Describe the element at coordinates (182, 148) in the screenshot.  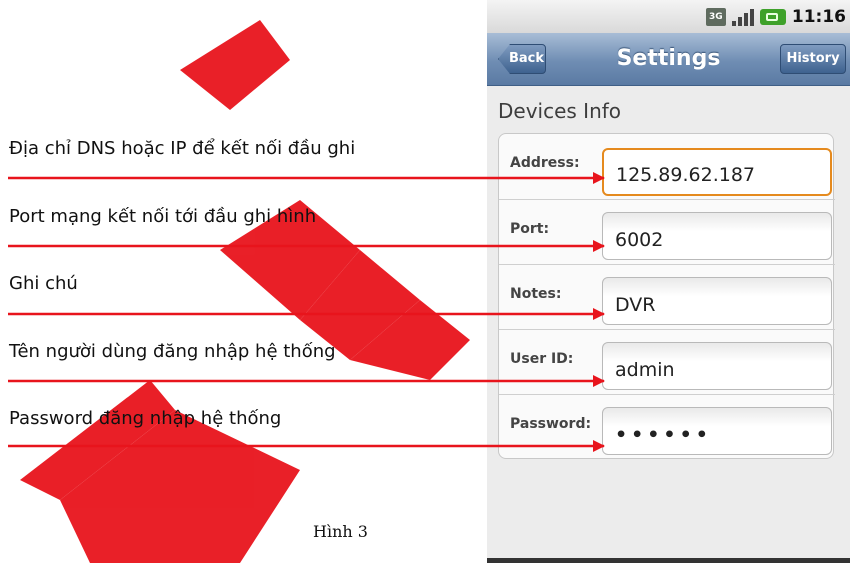
I see `annotation-address: Địa chỉ DNS hoặc IP để kết nối đầu ghi` at that location.